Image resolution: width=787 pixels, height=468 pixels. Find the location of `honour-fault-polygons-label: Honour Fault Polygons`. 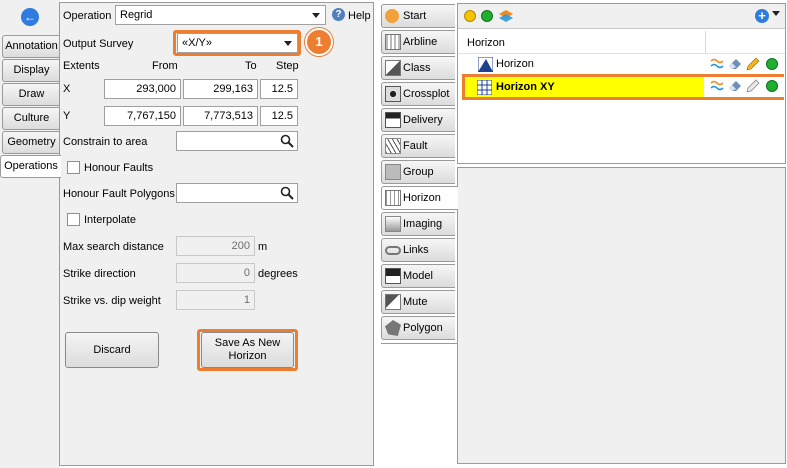

honour-fault-polygons-label: Honour Fault Polygons is located at coordinates (119, 194).